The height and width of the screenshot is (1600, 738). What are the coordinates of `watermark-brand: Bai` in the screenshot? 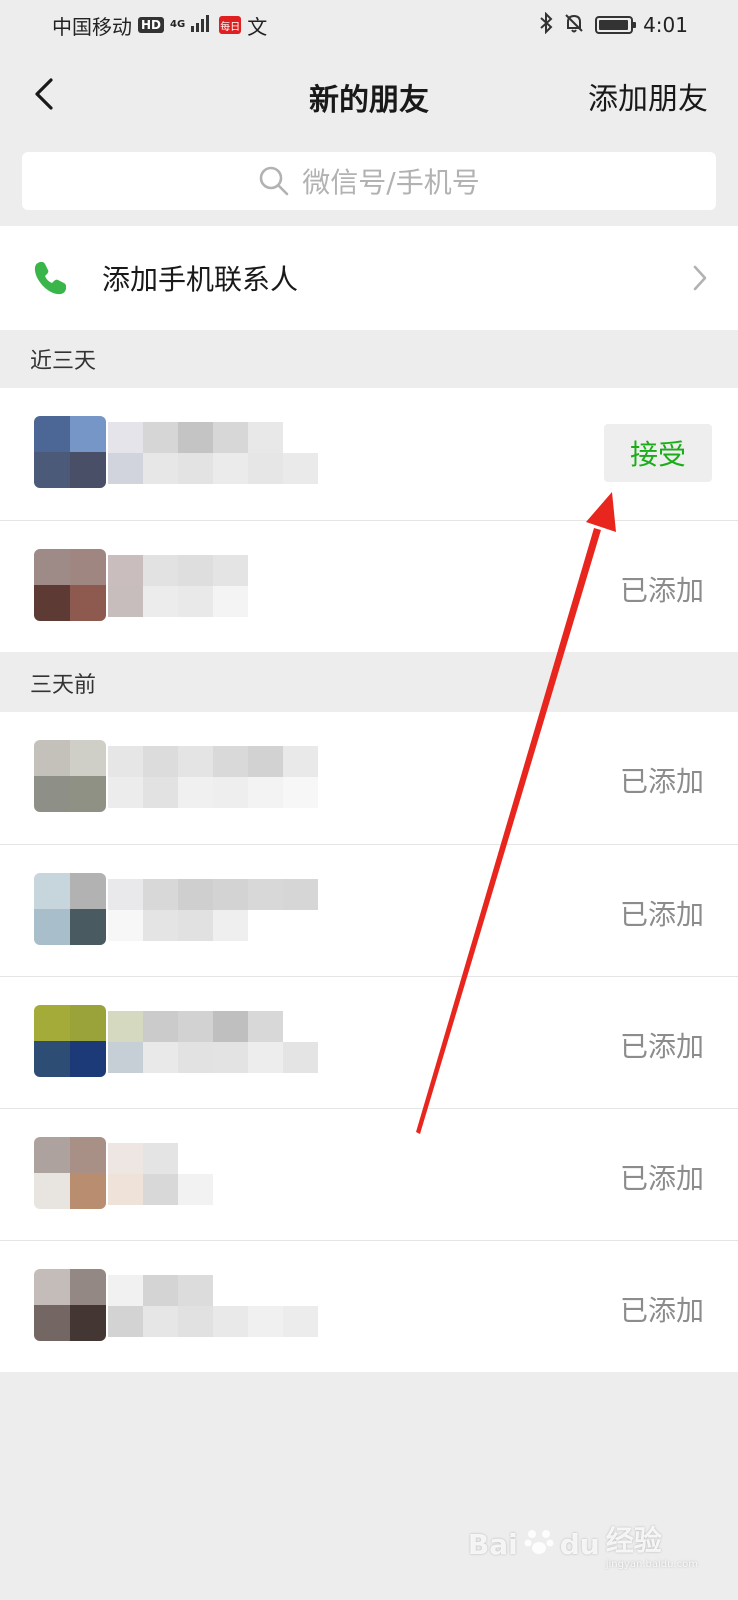 It's located at (492, 1544).